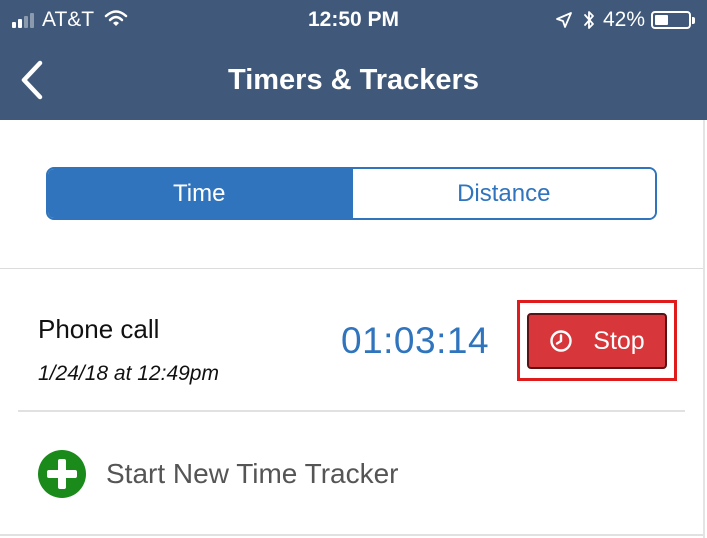 This screenshot has height=538, width=707. I want to click on battery-fill, so click(661, 20).